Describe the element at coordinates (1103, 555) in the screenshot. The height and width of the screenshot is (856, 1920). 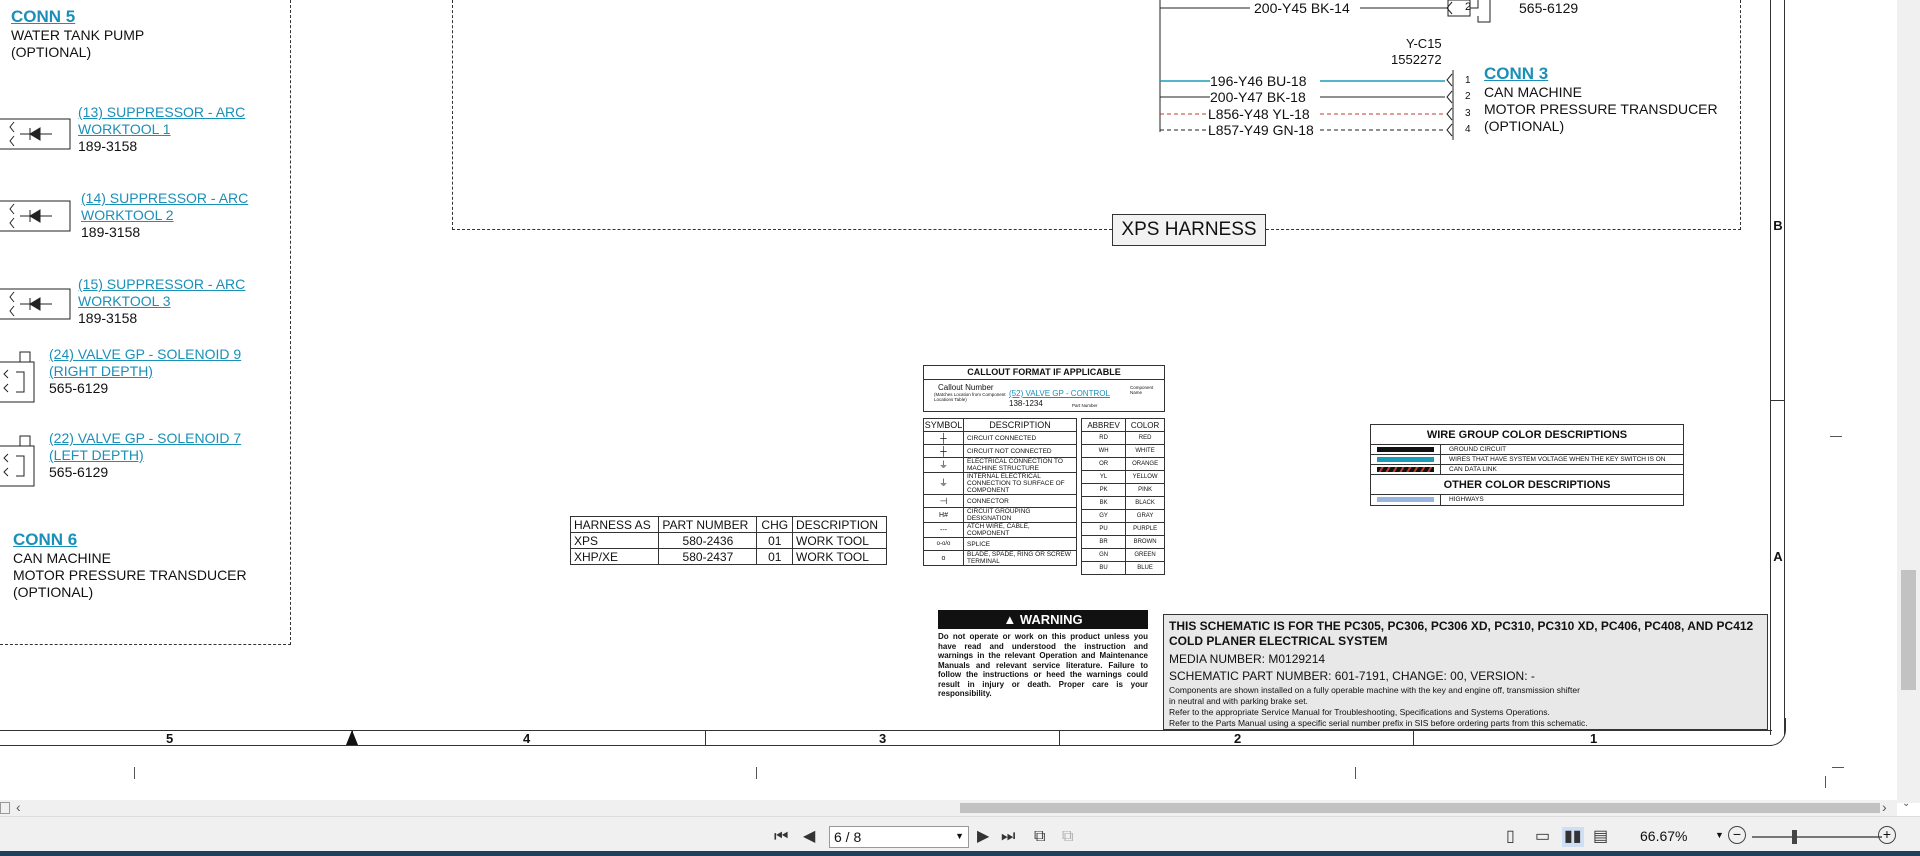
I see `abbrev-cell: GN` at that location.